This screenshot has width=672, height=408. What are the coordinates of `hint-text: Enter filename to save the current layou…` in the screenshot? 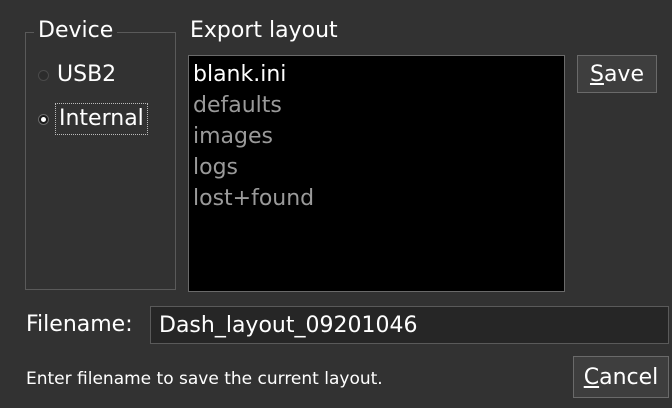 It's located at (204, 379).